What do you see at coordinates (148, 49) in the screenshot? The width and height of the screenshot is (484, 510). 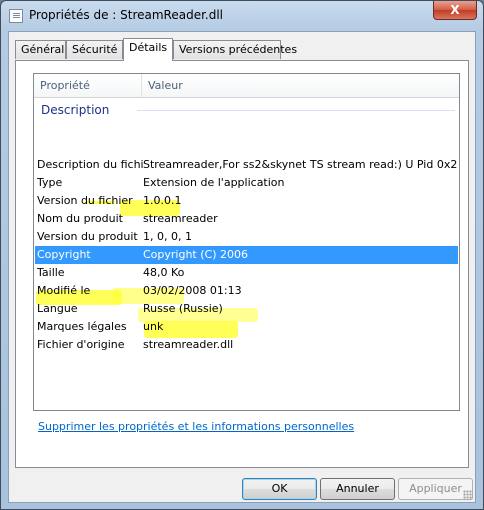 I see `tab-details: Détails` at bounding box center [148, 49].